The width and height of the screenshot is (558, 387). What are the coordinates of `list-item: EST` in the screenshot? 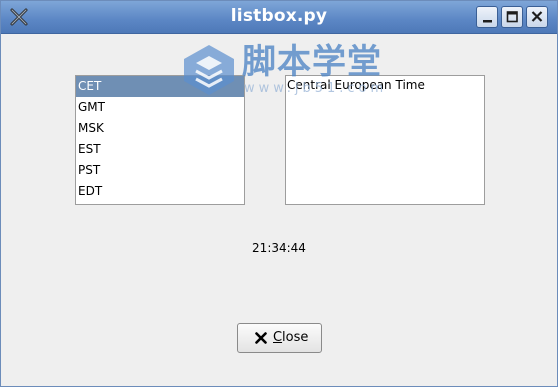 It's located at (160, 149).